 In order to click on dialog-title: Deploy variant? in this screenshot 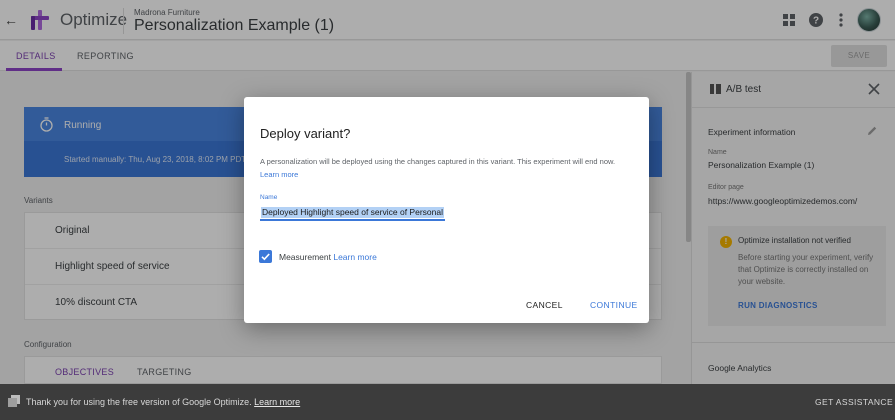, I will do `click(305, 133)`.